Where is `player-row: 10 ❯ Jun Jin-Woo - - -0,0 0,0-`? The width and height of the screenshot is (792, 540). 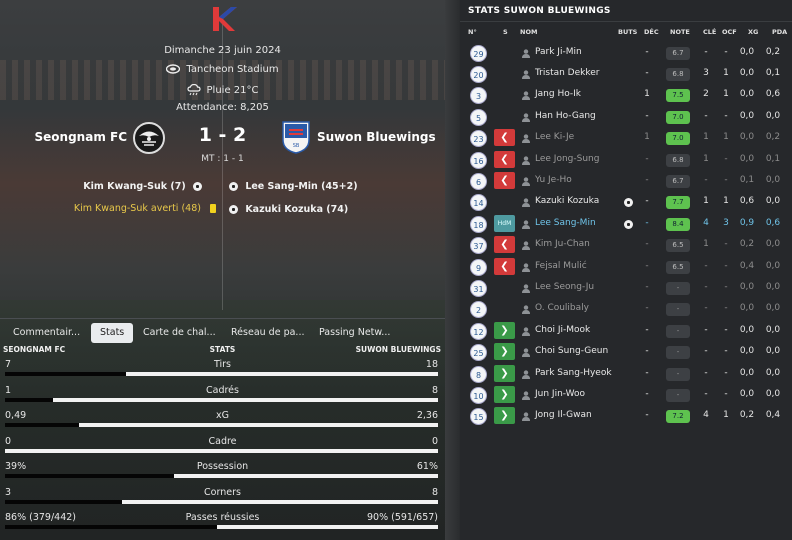
player-row: 10 ❯ Jun Jin-Woo - - -0,0 0,0- is located at coordinates (626, 395).